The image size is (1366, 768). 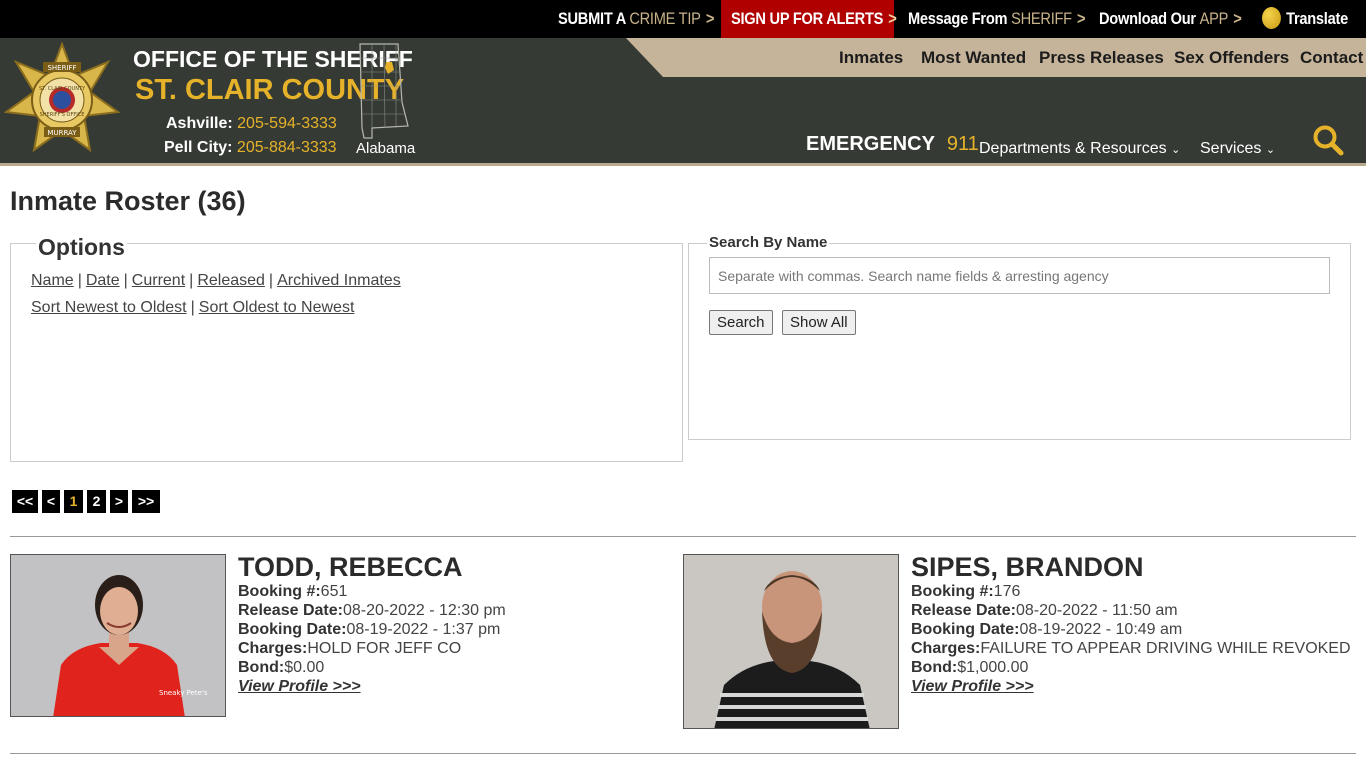 What do you see at coordinates (1101, 629) in the screenshot?
I see `booking-date-value: 08-19-2022 - 10:49 am` at bounding box center [1101, 629].